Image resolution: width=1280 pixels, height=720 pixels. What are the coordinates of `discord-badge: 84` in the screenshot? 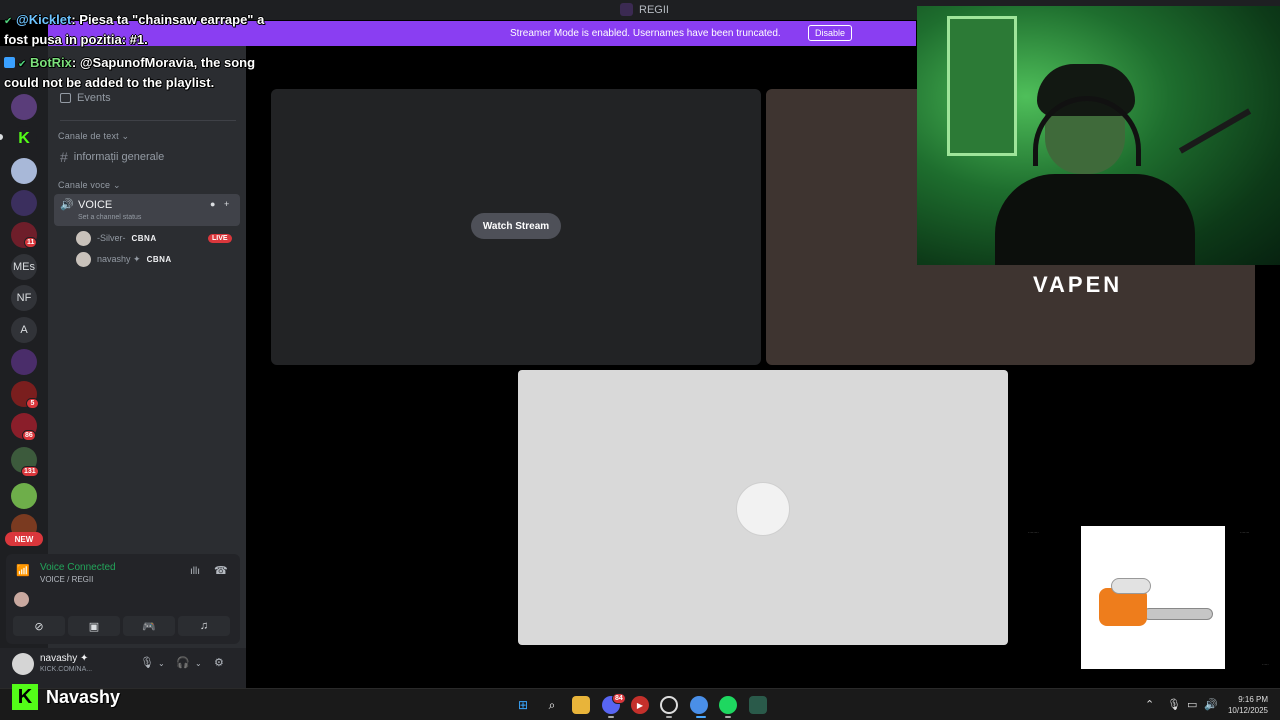 It's located at (619, 698).